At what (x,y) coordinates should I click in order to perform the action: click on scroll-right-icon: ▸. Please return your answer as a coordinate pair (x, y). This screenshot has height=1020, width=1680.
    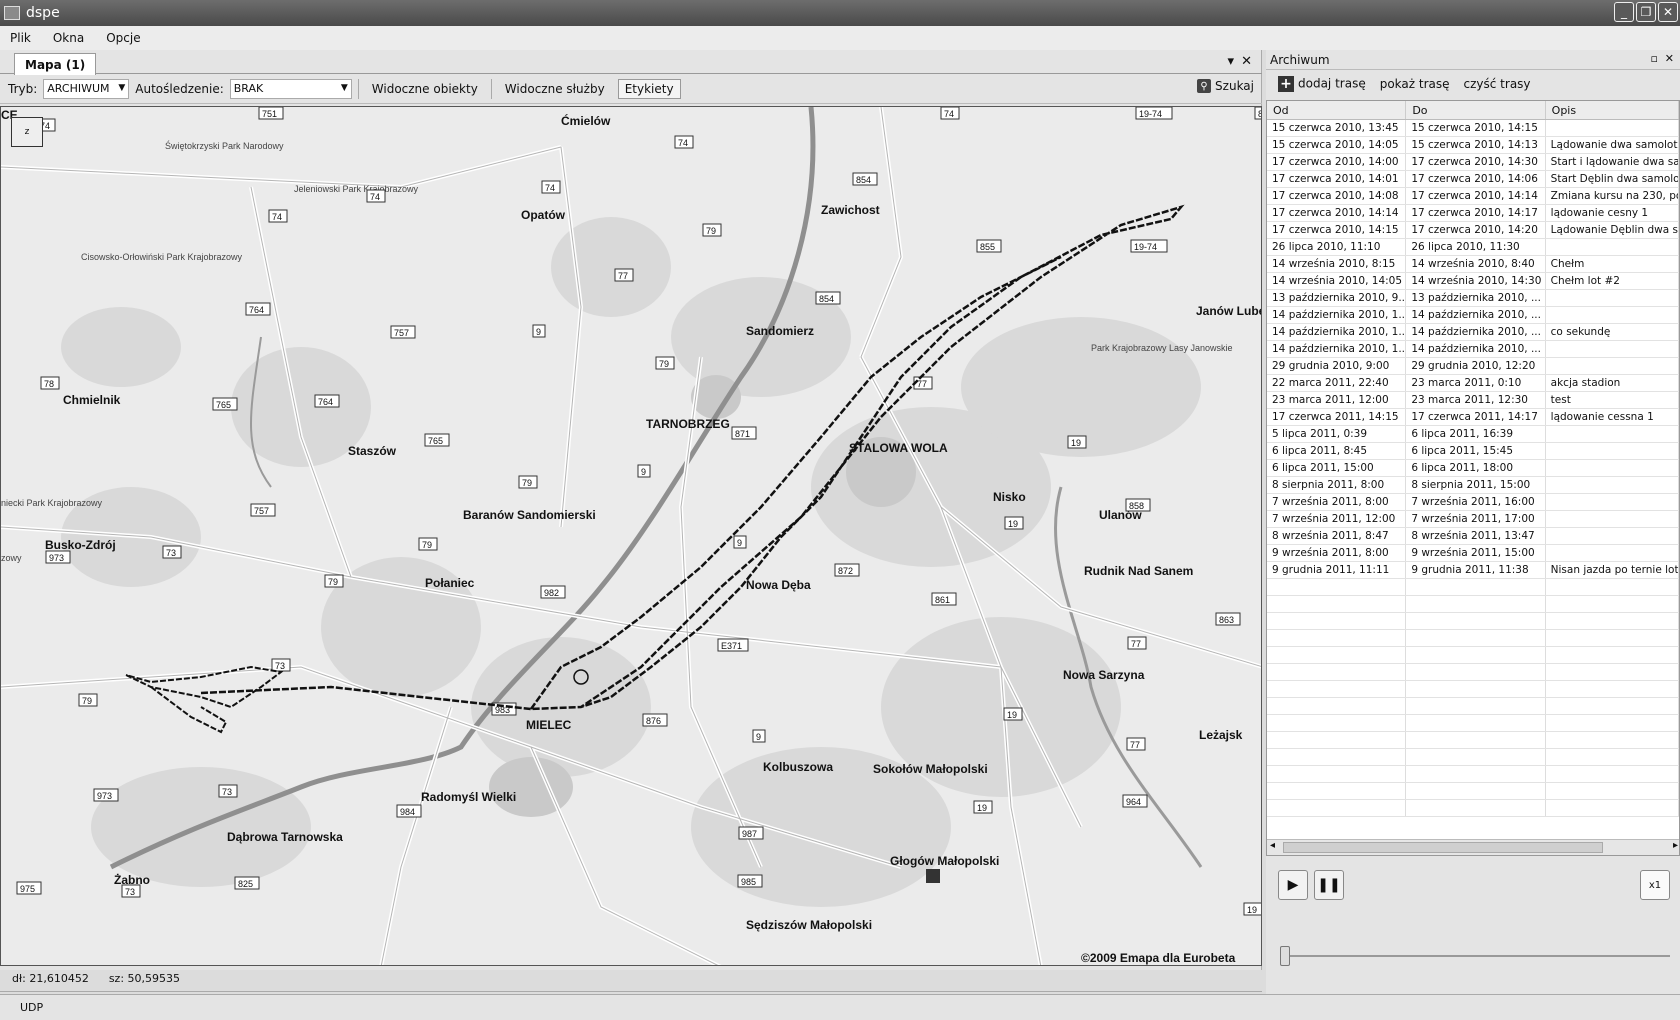
    Looking at the image, I should click on (1675, 845).